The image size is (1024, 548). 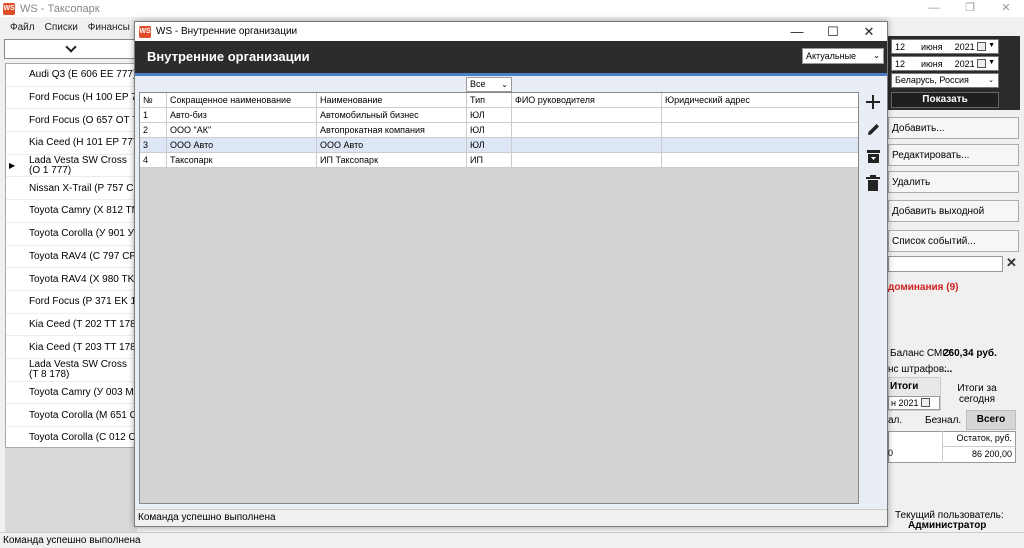 I want to click on list-item: Toyota RAV4 (X 980 TK 7, so click(x=71, y=279).